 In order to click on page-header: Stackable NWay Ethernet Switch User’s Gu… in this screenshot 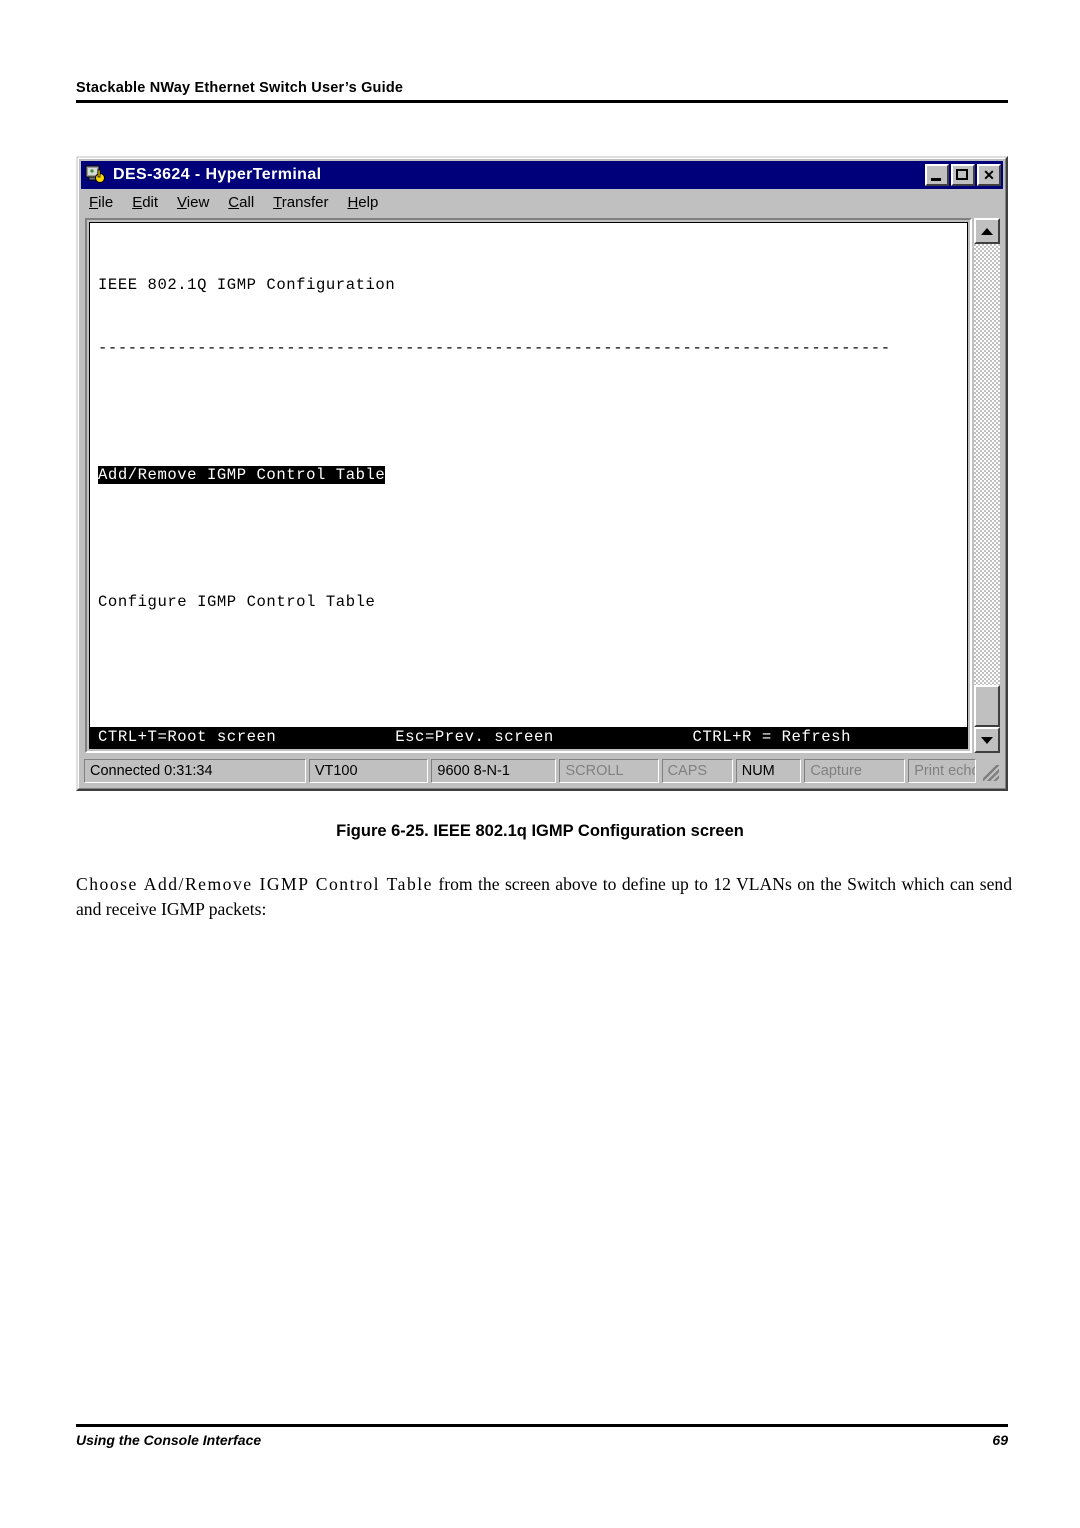, I will do `click(542, 91)`.